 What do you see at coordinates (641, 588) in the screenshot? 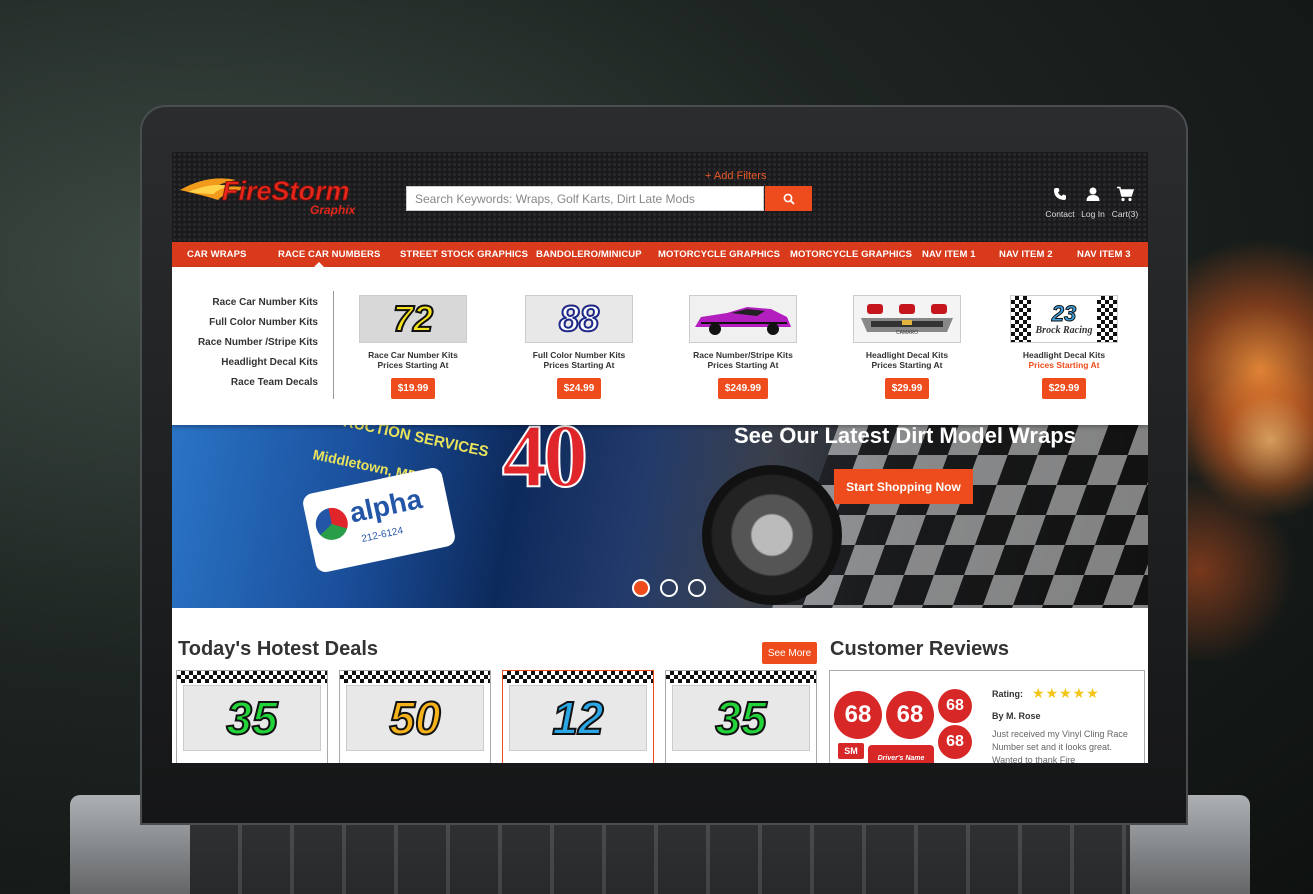
I see `carousel-dot-active` at bounding box center [641, 588].